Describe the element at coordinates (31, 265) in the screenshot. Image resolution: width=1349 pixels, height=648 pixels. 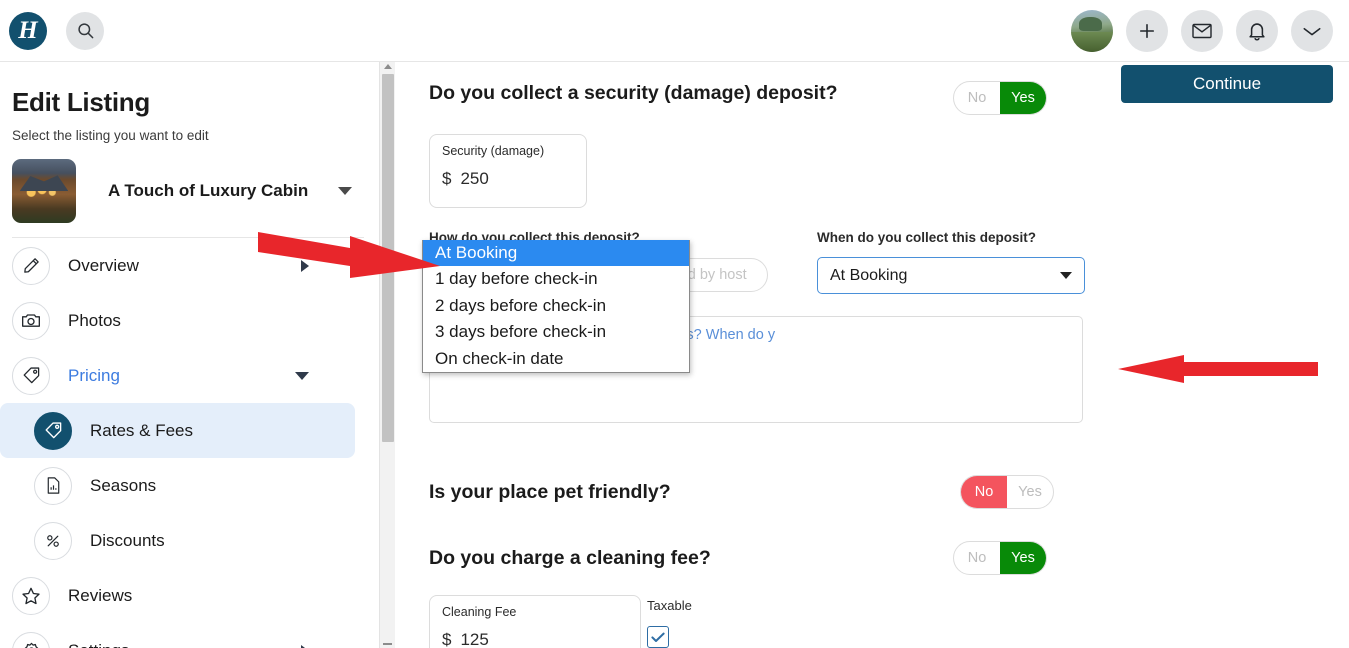
I see `pencil-icon` at that location.